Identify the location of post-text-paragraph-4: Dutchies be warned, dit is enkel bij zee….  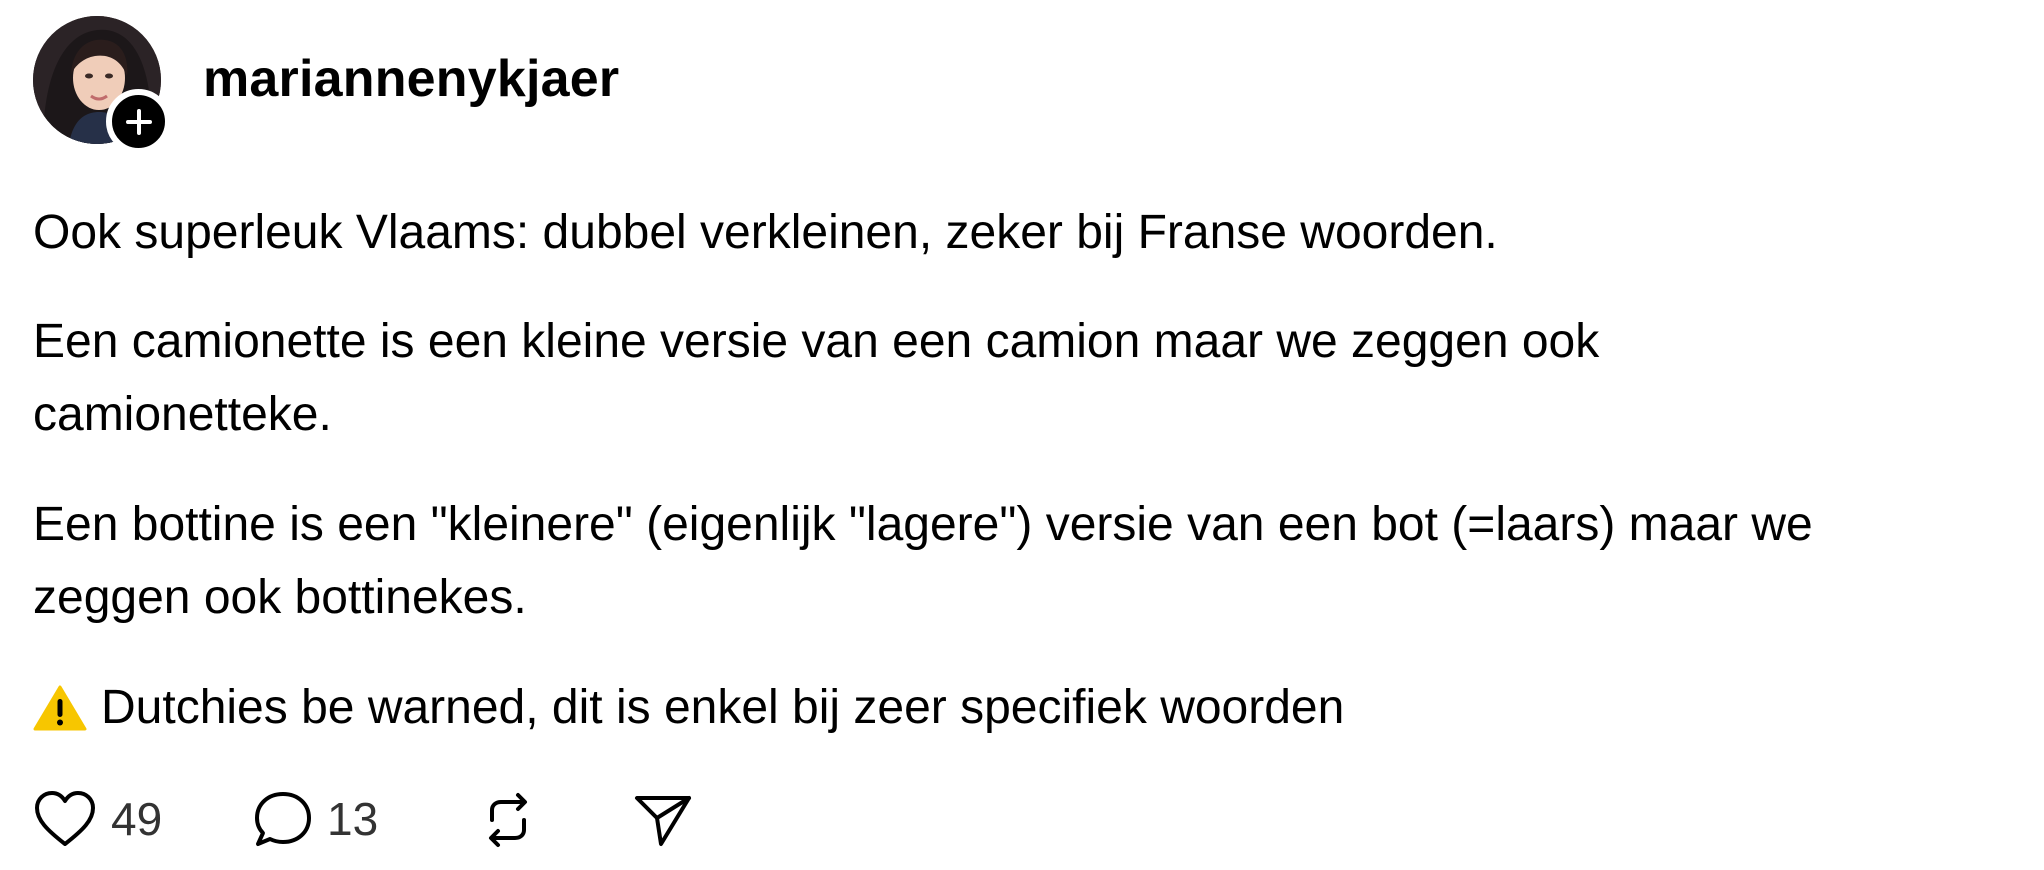
(688, 707).